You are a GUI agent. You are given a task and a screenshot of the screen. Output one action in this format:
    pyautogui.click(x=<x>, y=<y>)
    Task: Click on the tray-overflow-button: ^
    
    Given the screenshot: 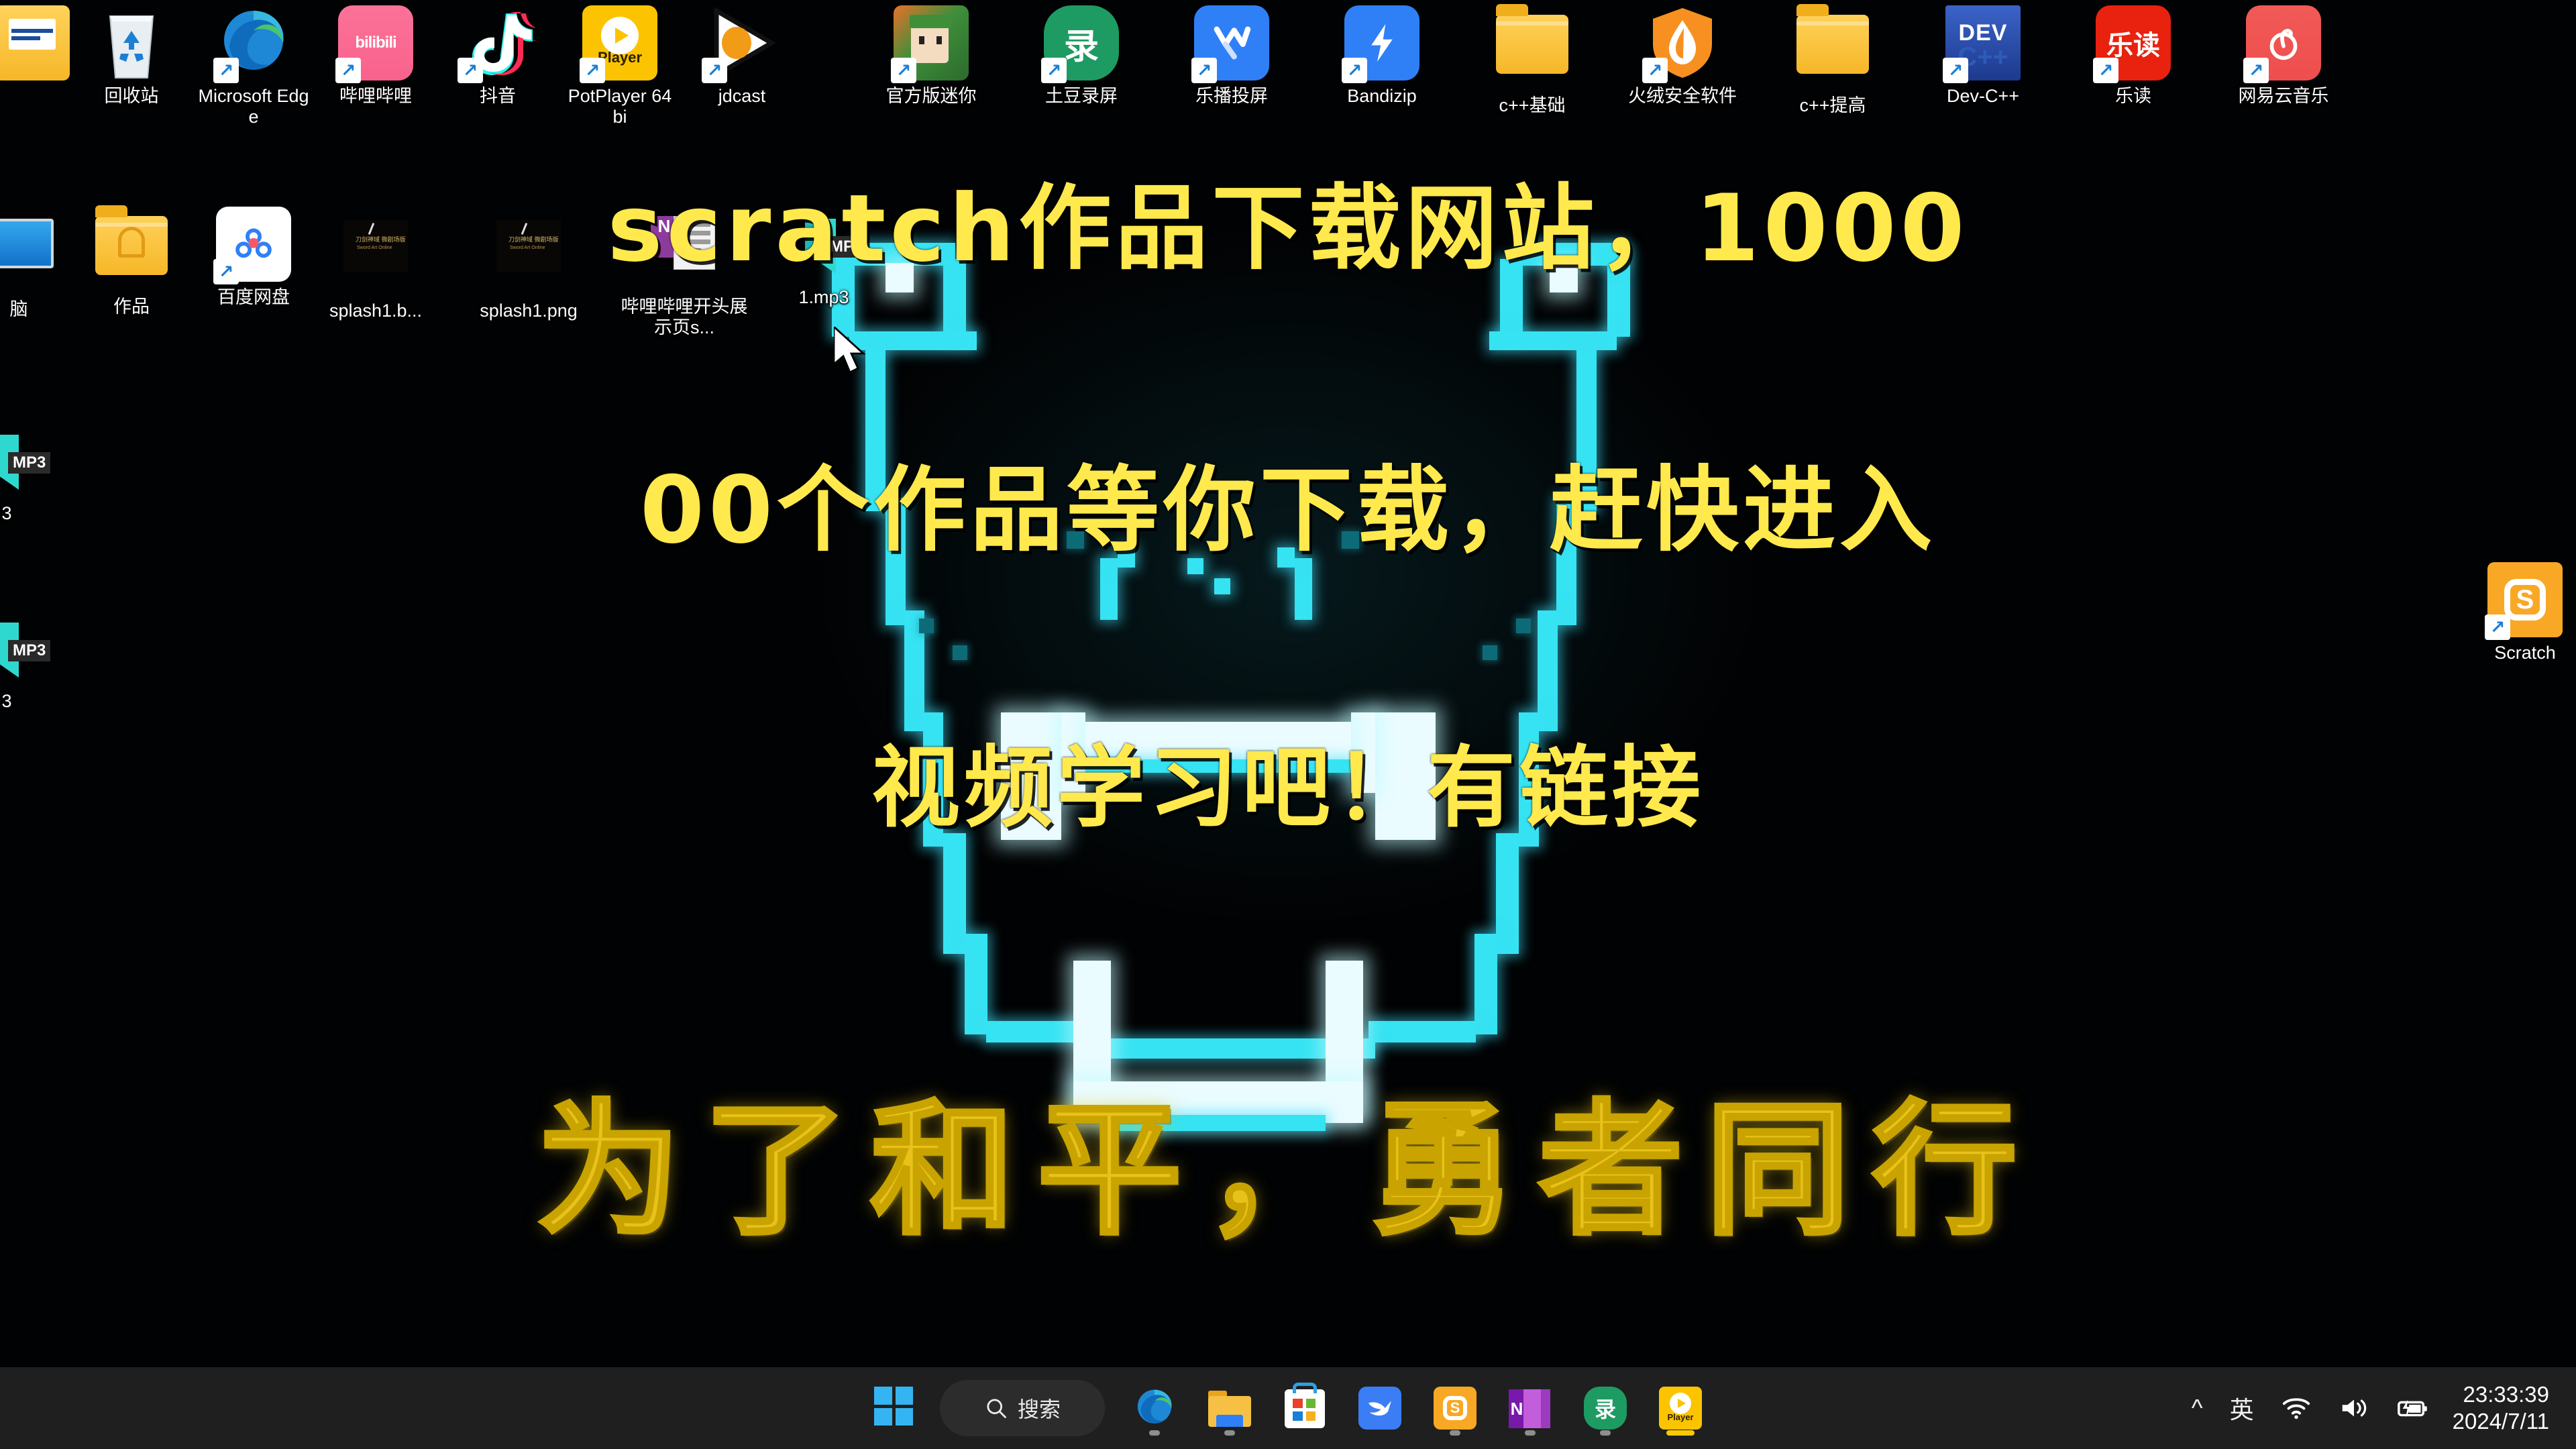 What is the action you would take?
    pyautogui.click(x=2197, y=1408)
    